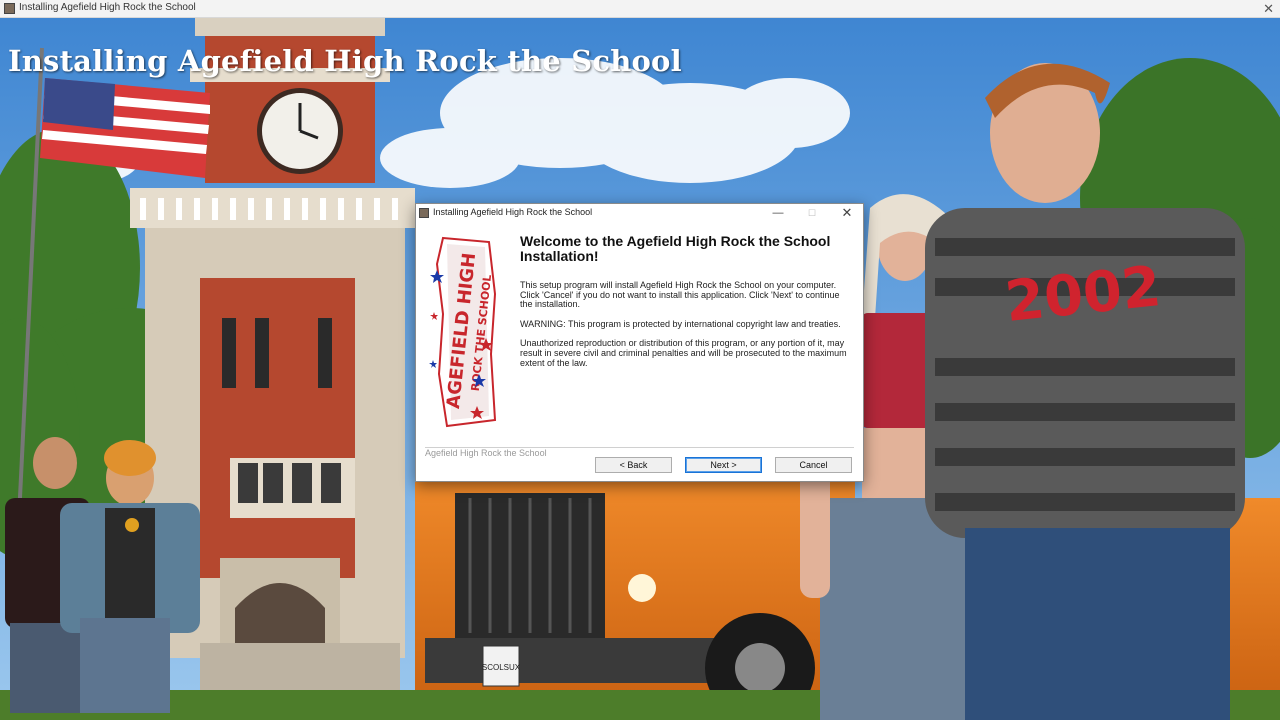 This screenshot has height=720, width=1280. I want to click on dialog-title: Installing Agefield High Rock the School, so click(513, 212).